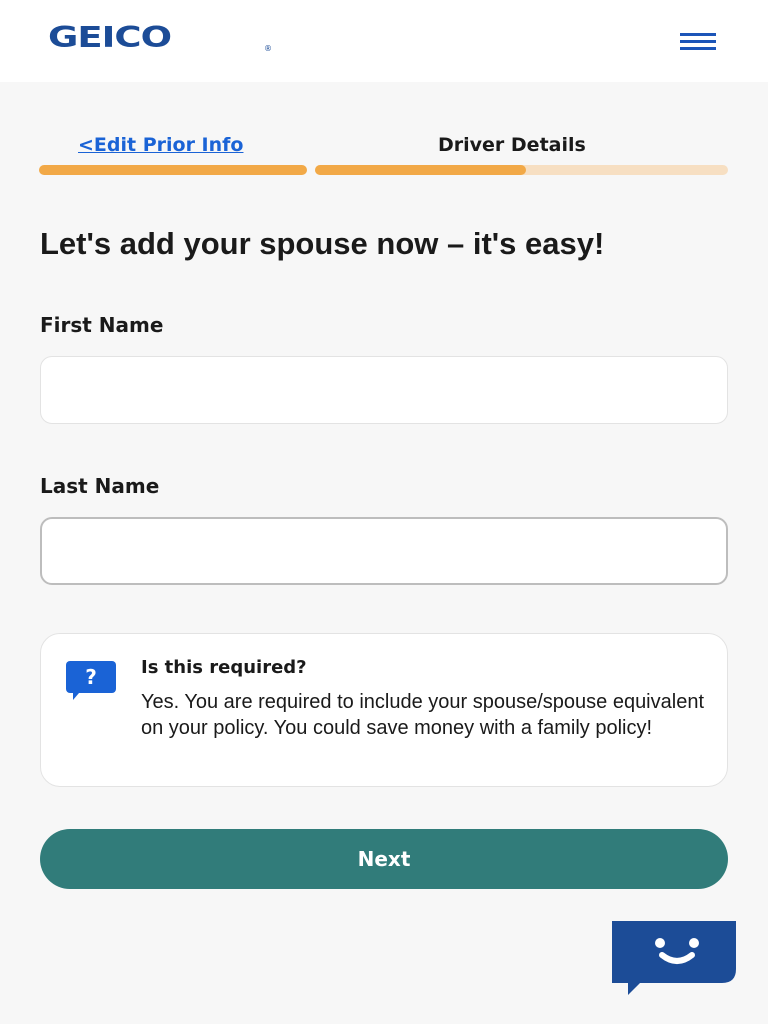 The width and height of the screenshot is (768, 1024). Describe the element at coordinates (512, 145) in the screenshot. I see `step-title: Driver Details` at that location.